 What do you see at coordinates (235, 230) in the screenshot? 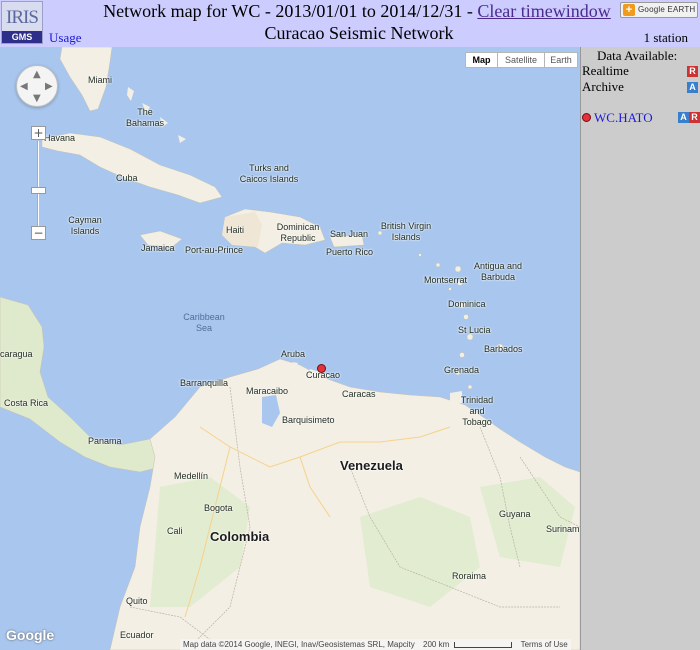
I see `place-haiti: Haiti` at bounding box center [235, 230].